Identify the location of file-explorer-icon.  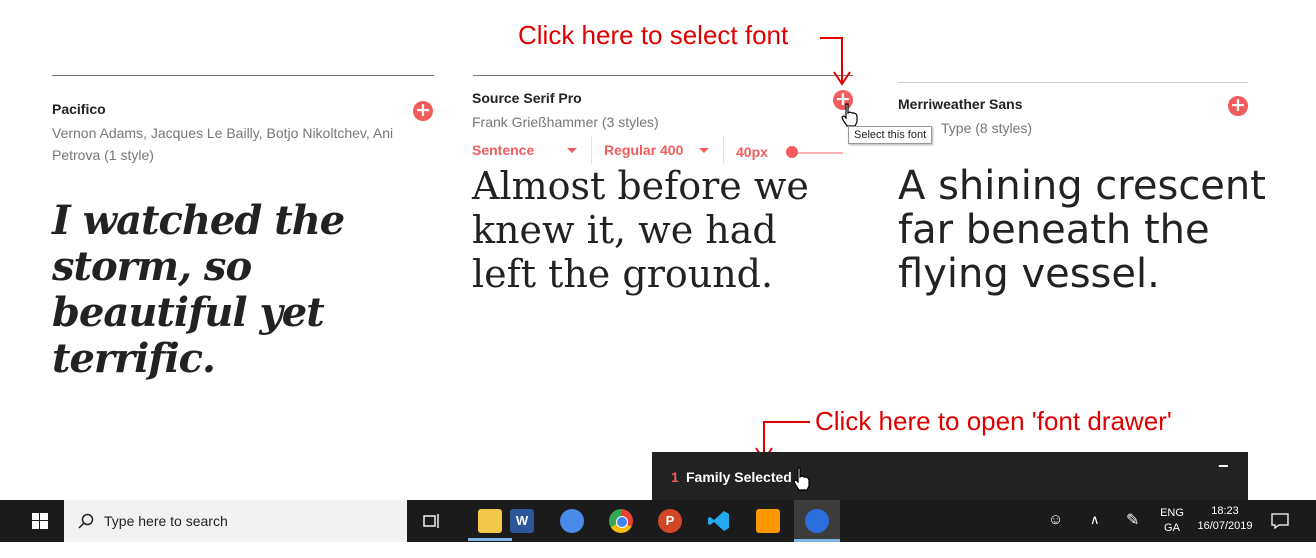
(490, 521).